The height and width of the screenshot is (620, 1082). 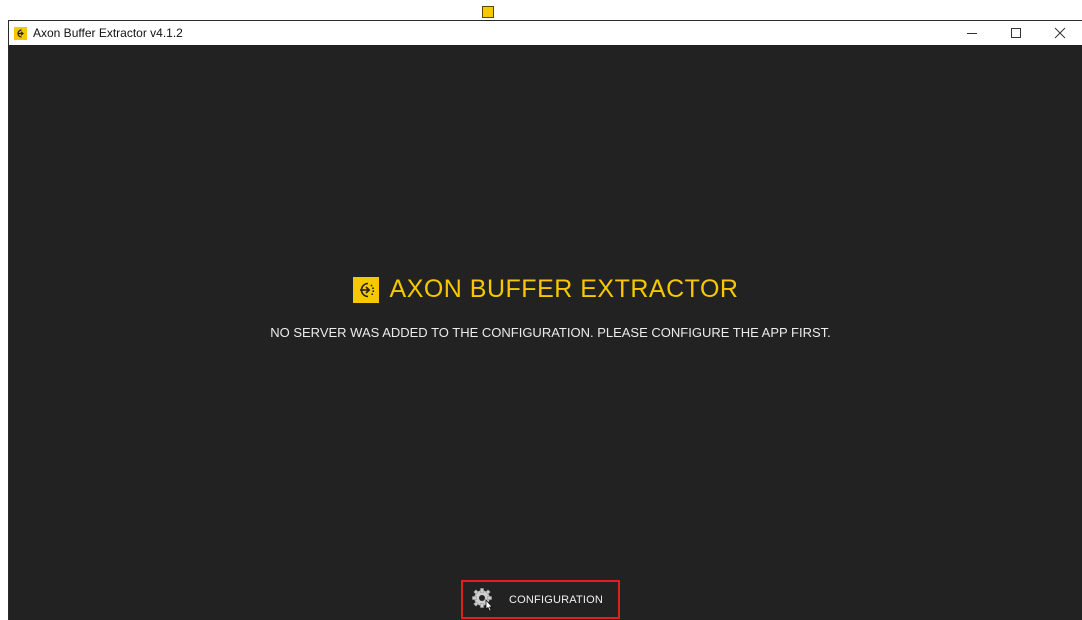 I want to click on title-bar: Axon Buffer Extractor v4.1.2, so click(x=545, y=33).